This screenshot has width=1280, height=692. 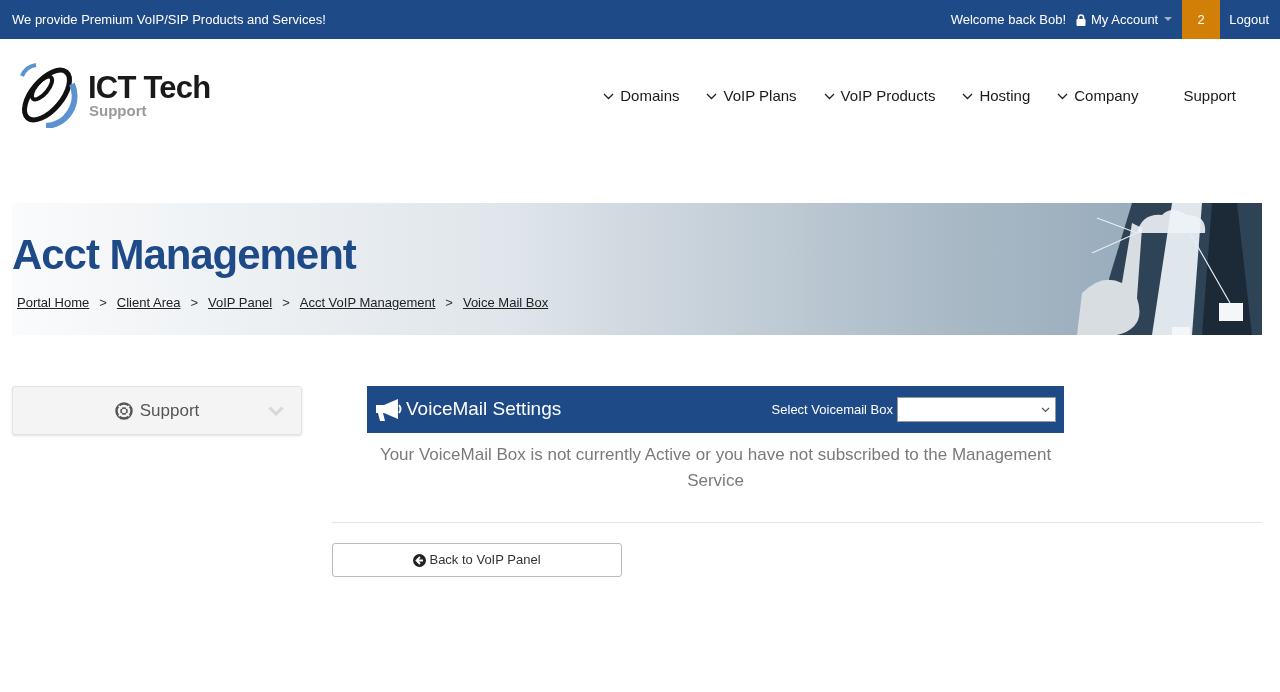 I want to click on chevron-down-icon, so click(x=1045, y=409).